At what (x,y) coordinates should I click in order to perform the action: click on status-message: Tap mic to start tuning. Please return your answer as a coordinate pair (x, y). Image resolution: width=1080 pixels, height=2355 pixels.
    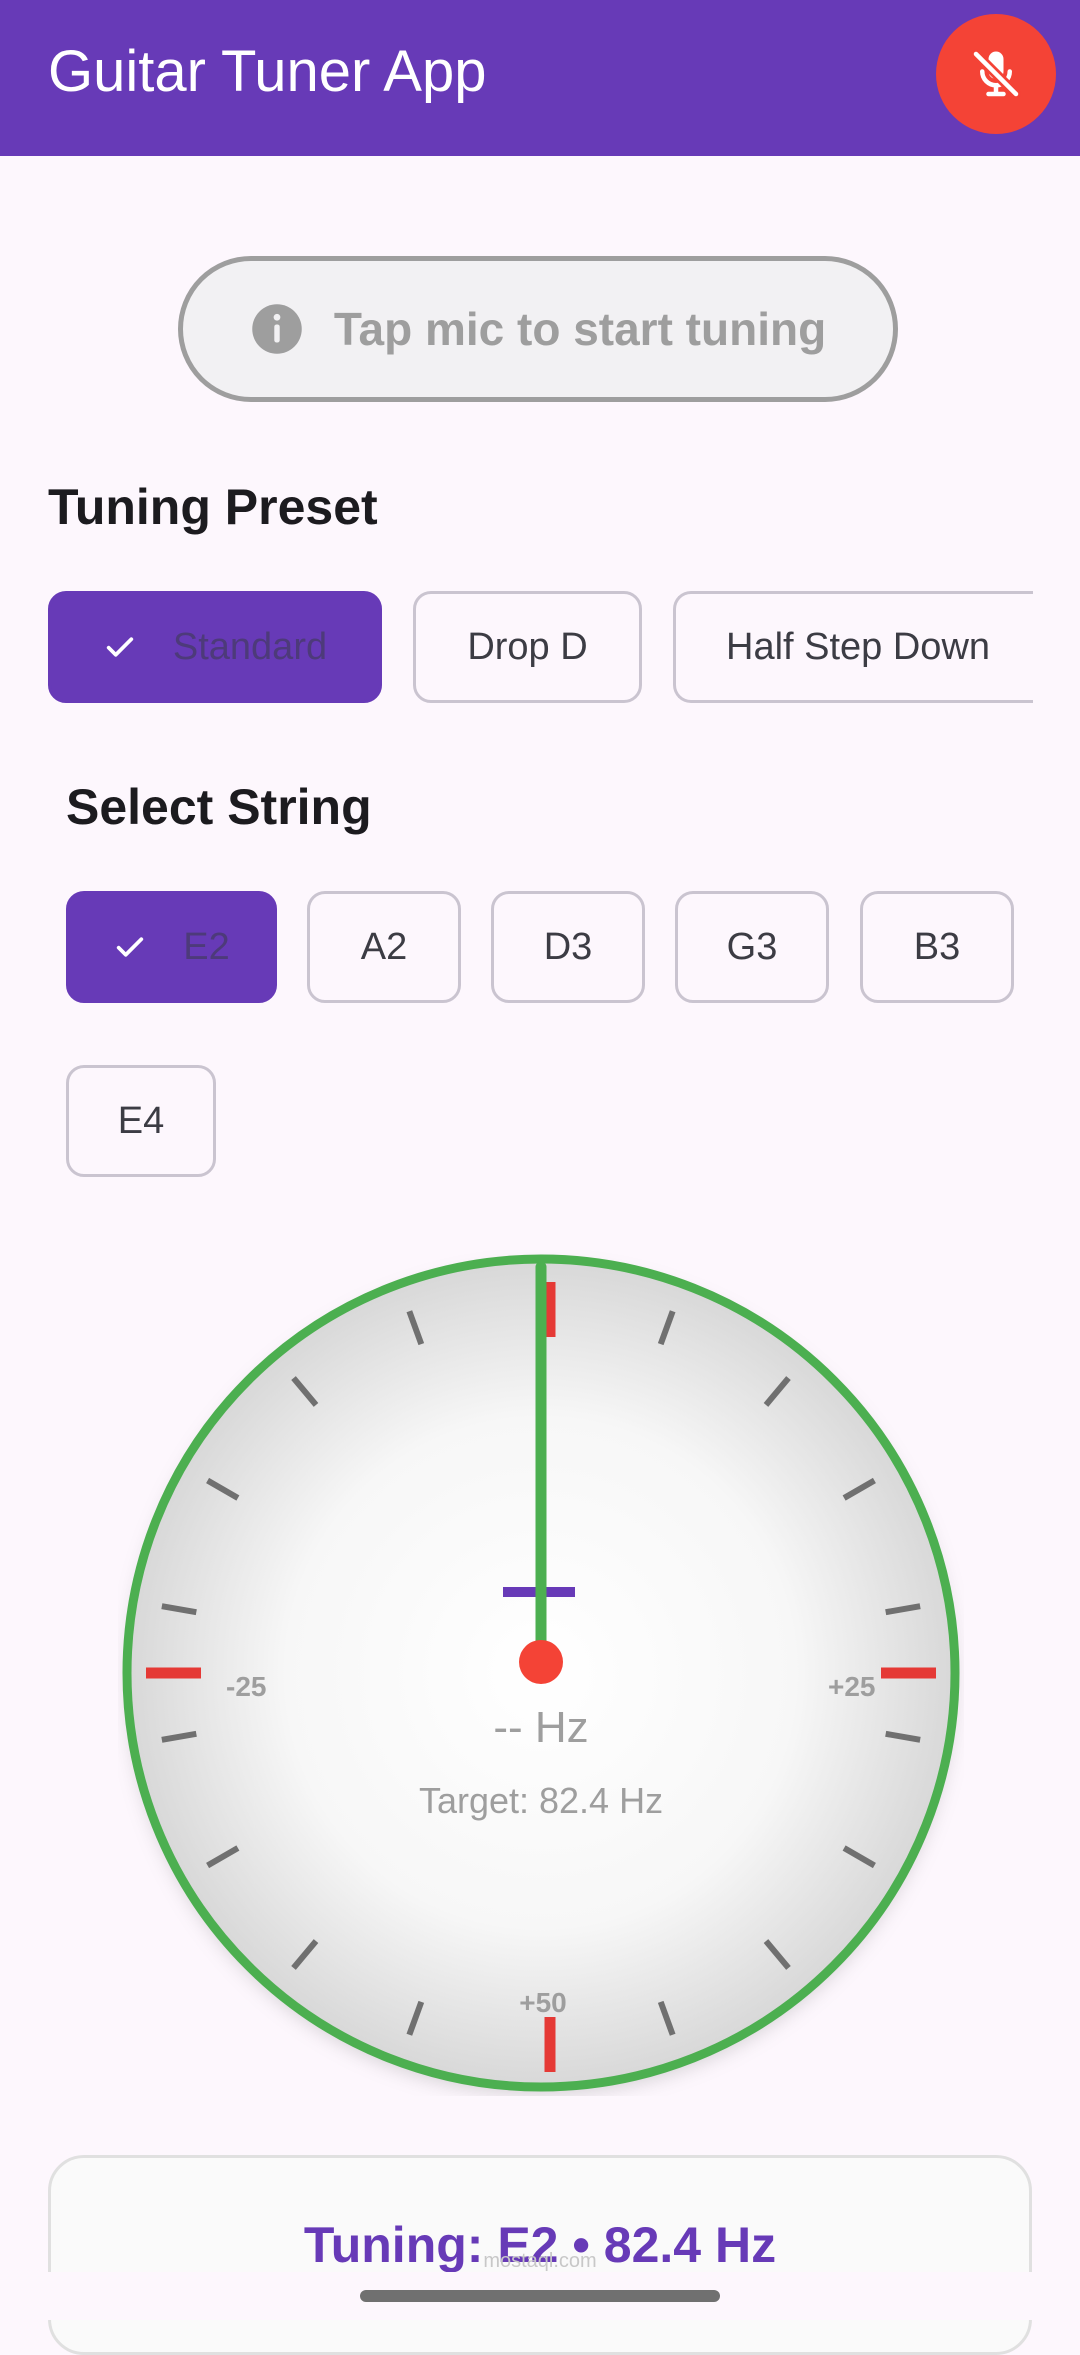
    Looking at the image, I should click on (538, 329).